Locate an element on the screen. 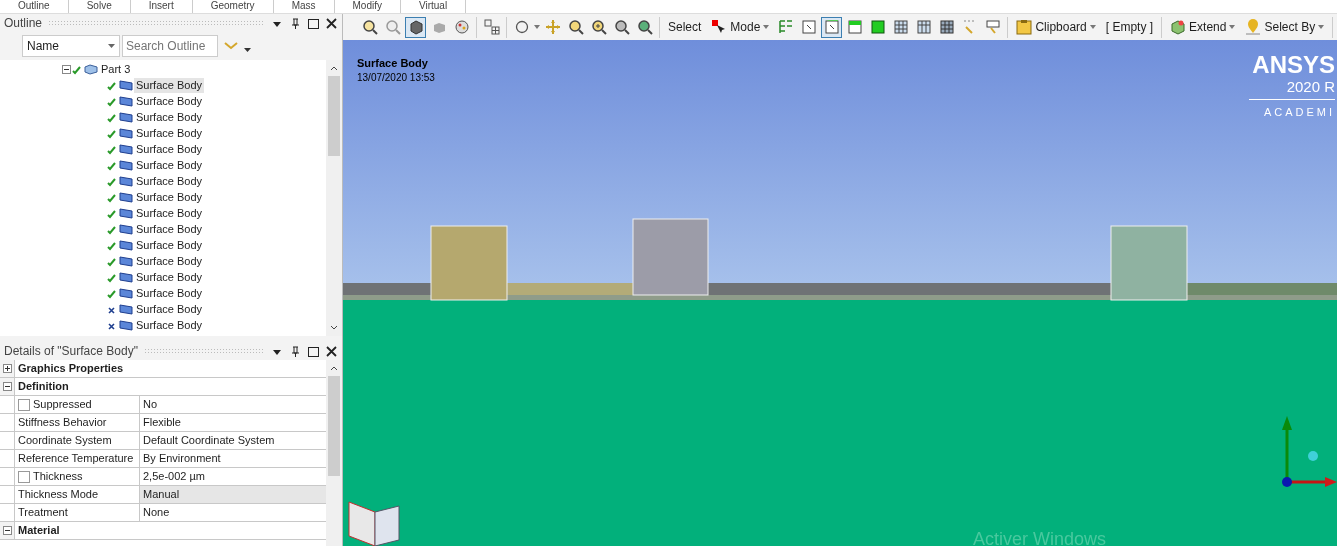 Image resolution: width=1337 pixels, height=546 pixels. scroll-down-icon is located at coordinates (334, 328).